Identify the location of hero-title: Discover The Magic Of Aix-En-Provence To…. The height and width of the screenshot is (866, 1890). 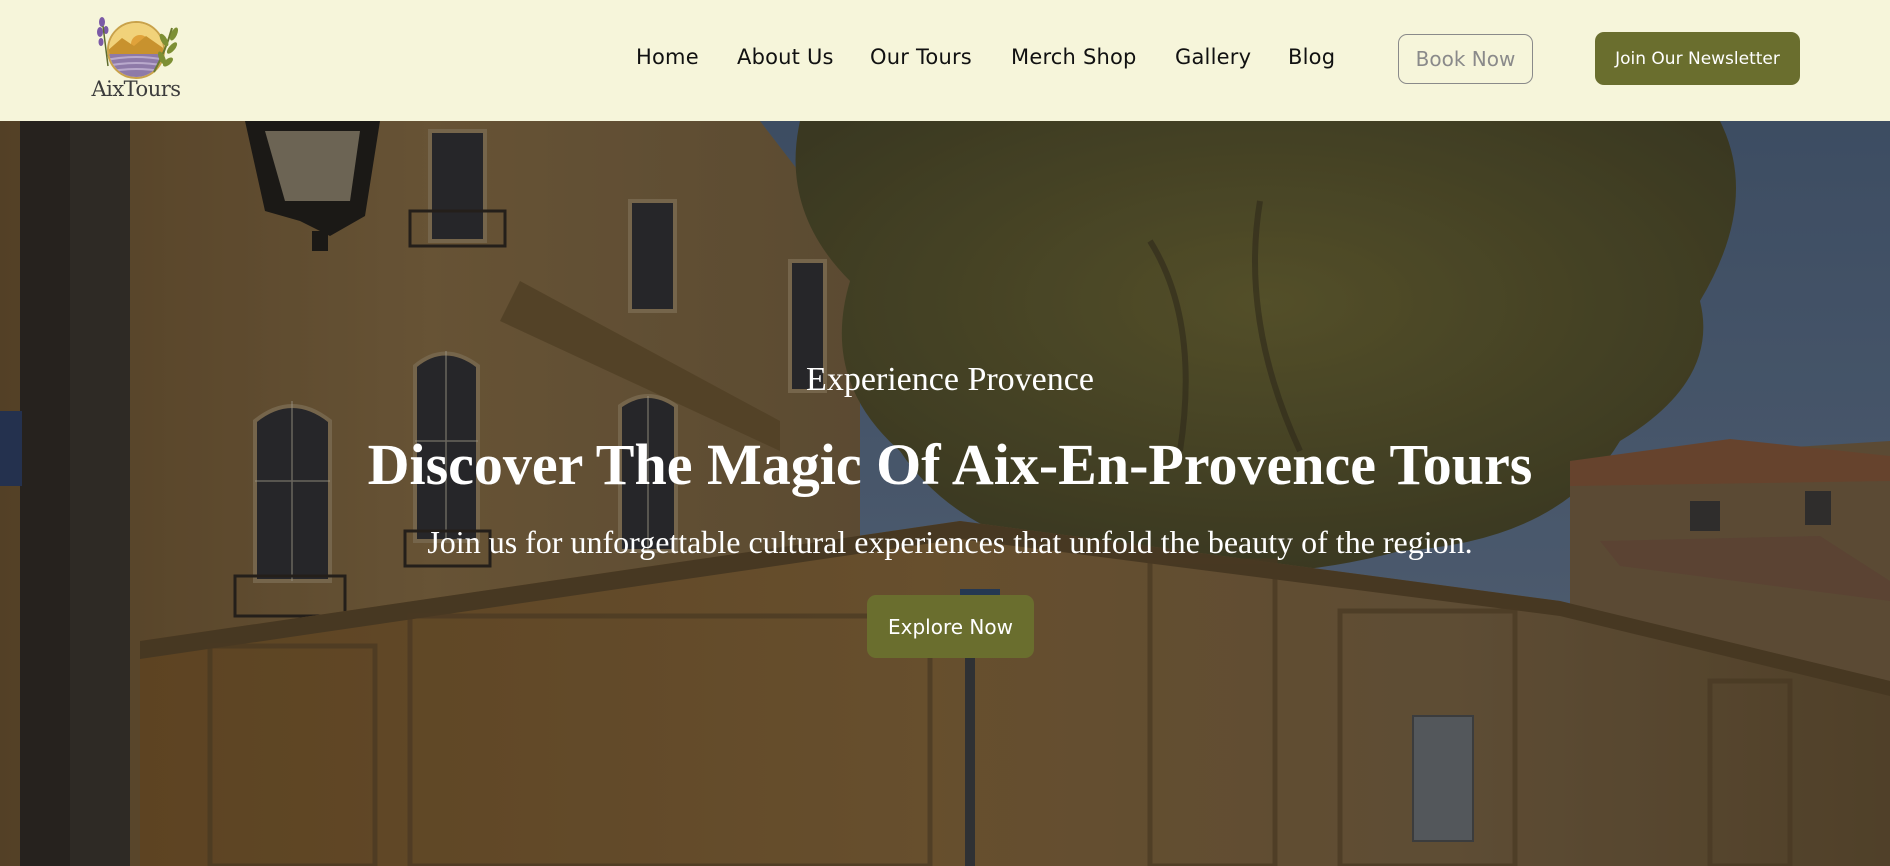
(950, 464).